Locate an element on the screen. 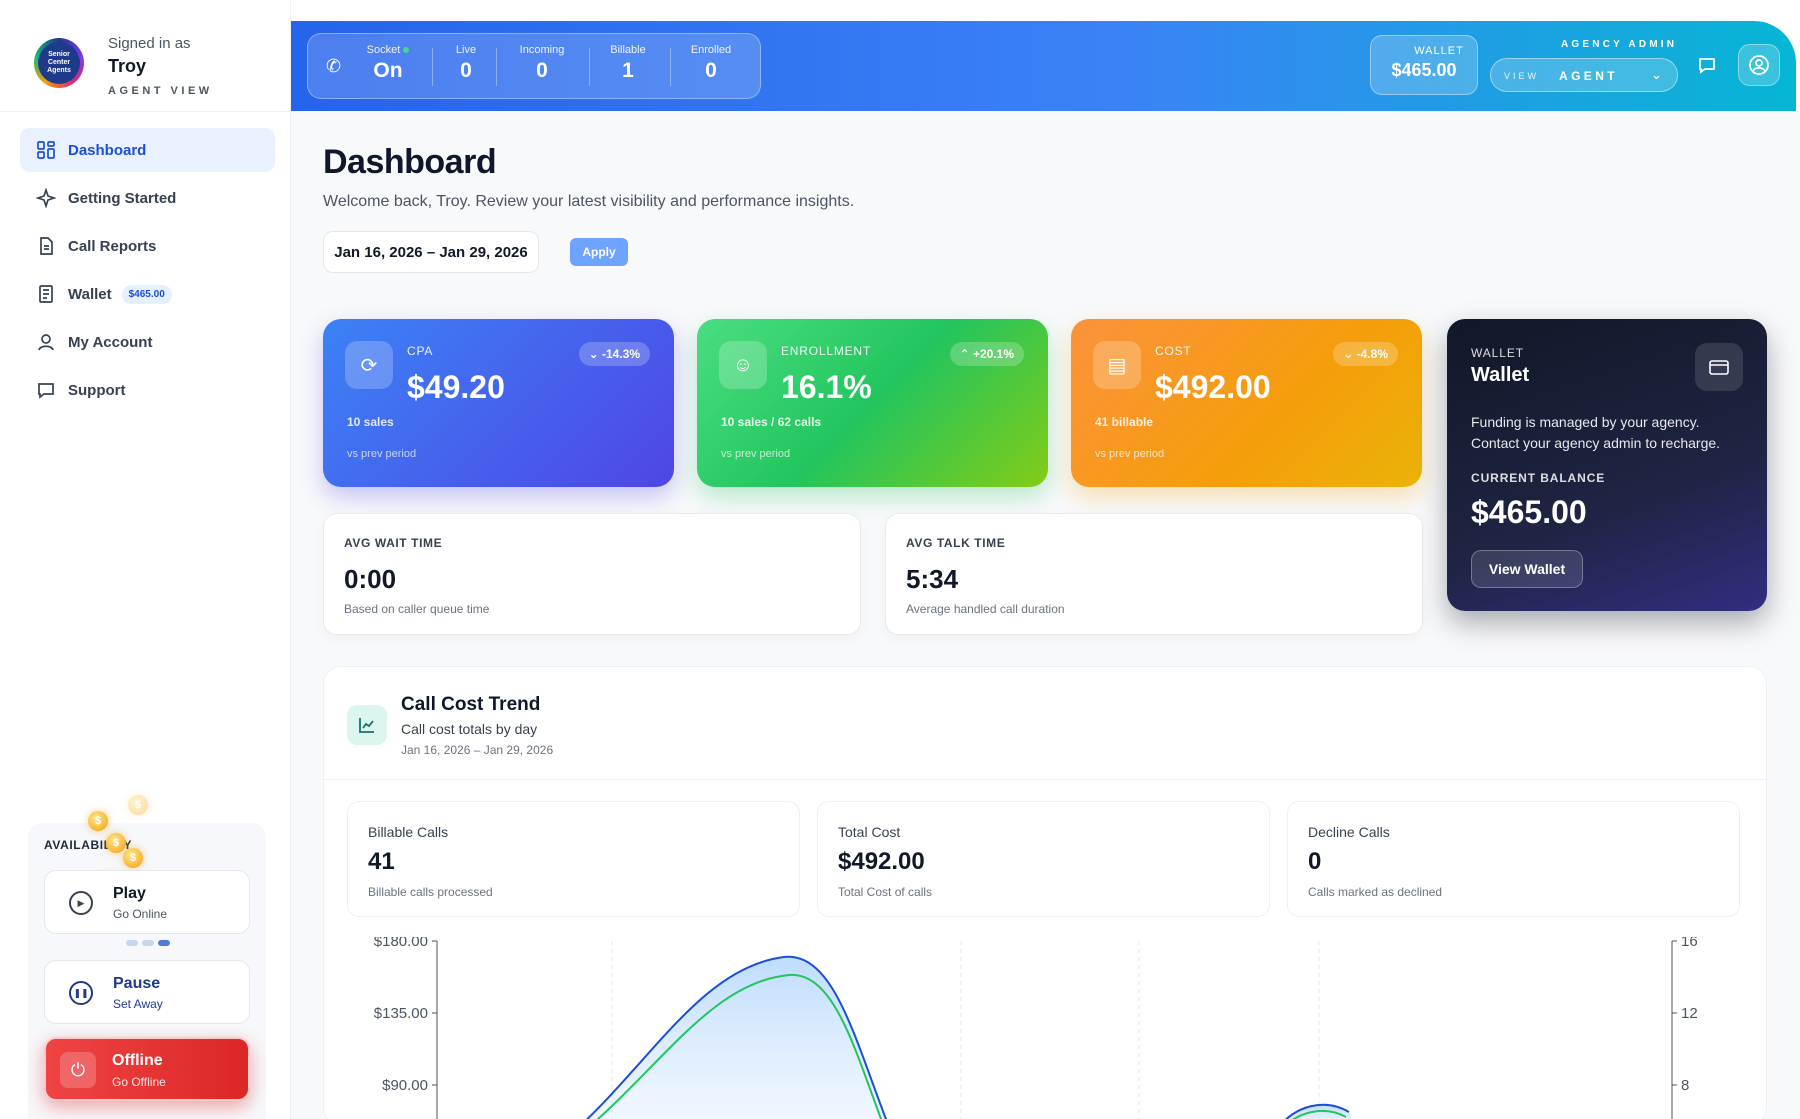 The image size is (1800, 1119). status-indicator-dots is located at coordinates (148, 943).